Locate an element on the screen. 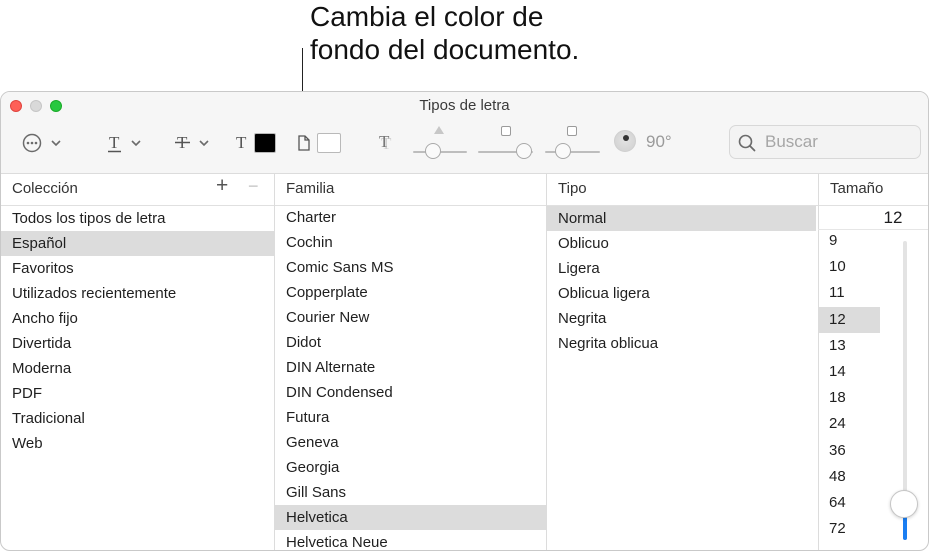 The width and height of the screenshot is (931, 553). shadow-offset-icon is located at coordinates (572, 131).